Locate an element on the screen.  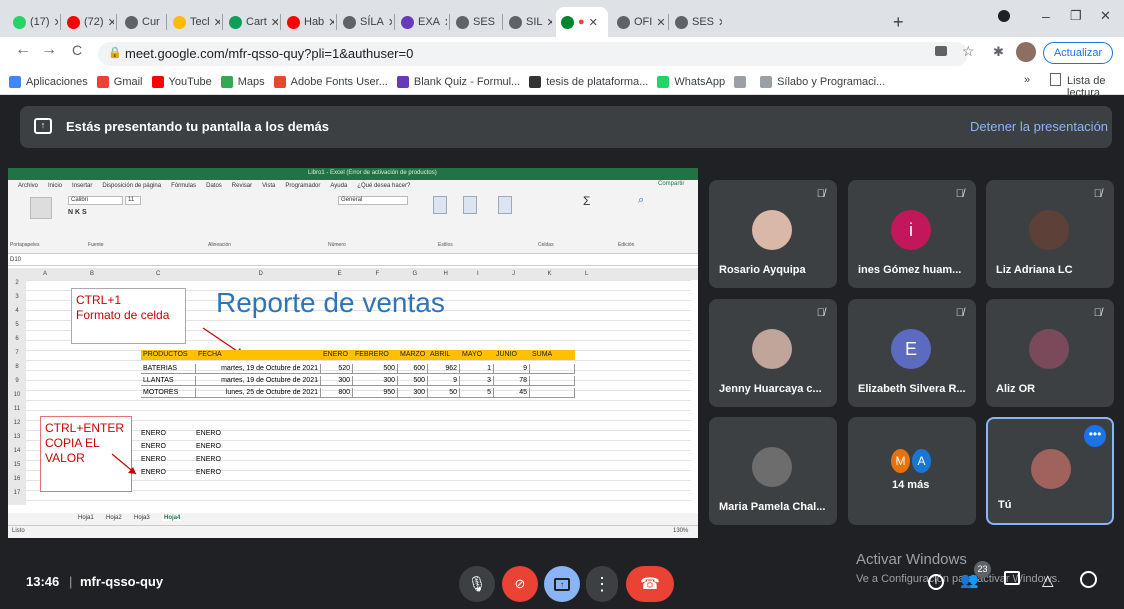
more-options-button: ⋮ is located at coordinates (602, 584).